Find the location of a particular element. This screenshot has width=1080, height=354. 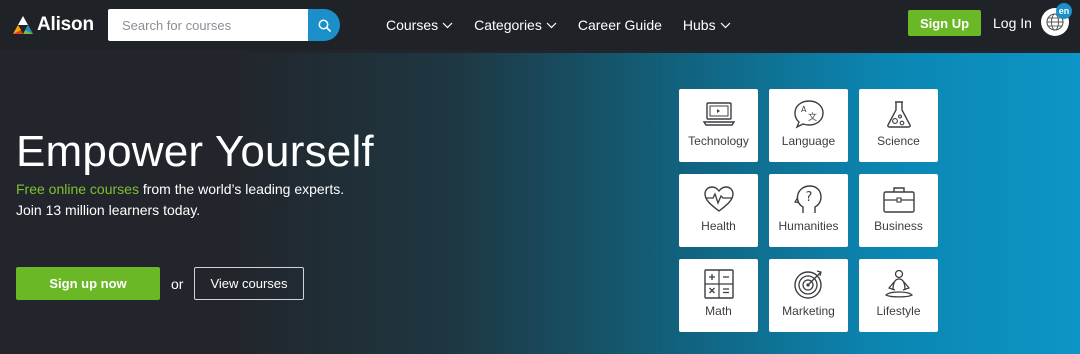

category-language: A 文 Language is located at coordinates (808, 125).